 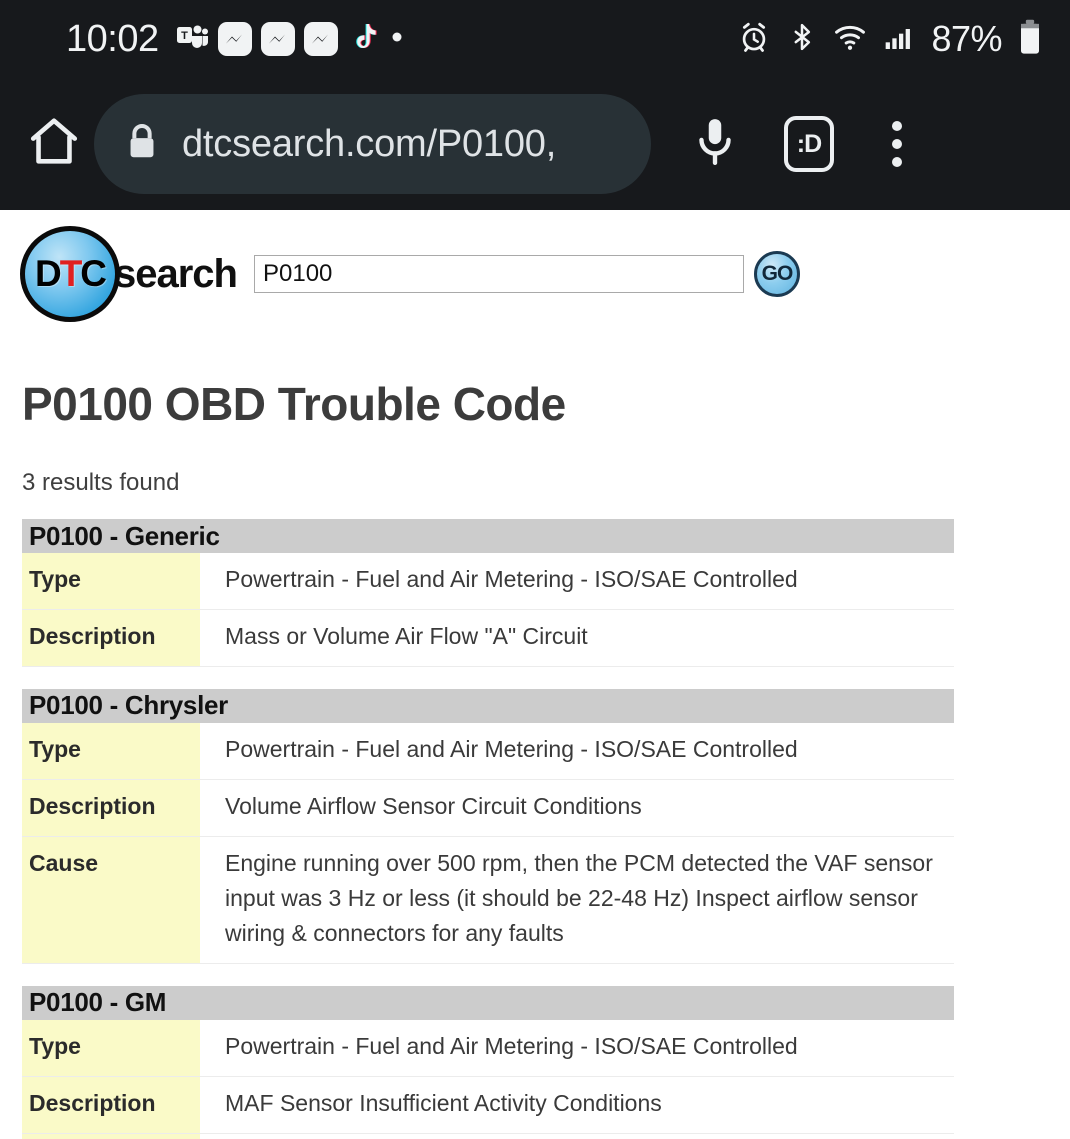 I want to click on tab-switcher-button: :D, so click(x=809, y=144).